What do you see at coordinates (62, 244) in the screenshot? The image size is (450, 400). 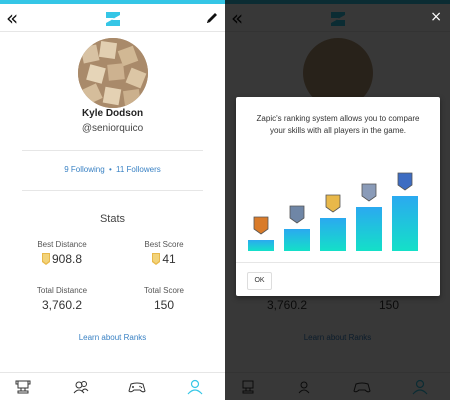 I see `best-distance-label: Best Distance` at bounding box center [62, 244].